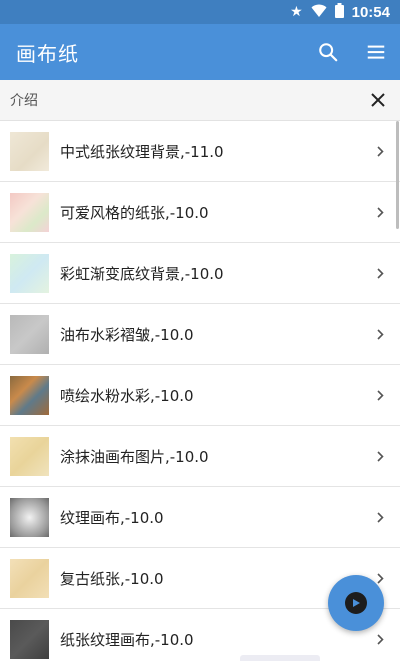  What do you see at coordinates (134, 456) in the screenshot?
I see `item-title: 涂抹油画布图片,-10.0` at bounding box center [134, 456].